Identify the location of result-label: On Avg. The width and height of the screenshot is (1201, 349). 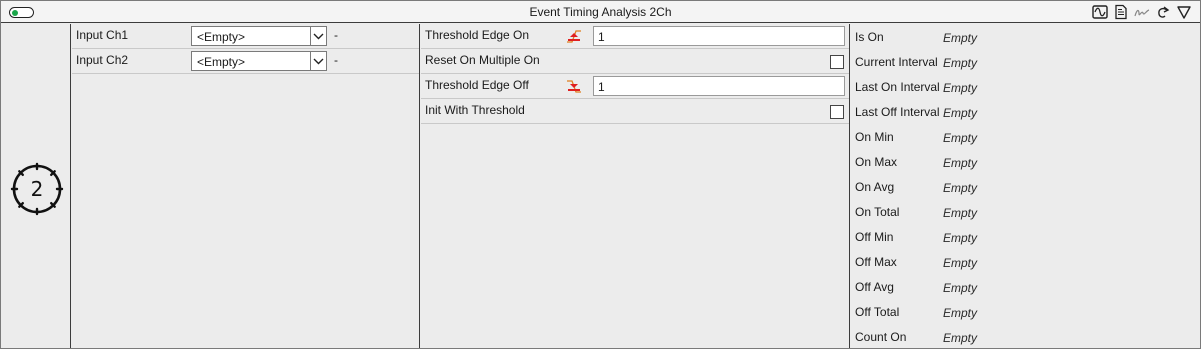
(875, 187).